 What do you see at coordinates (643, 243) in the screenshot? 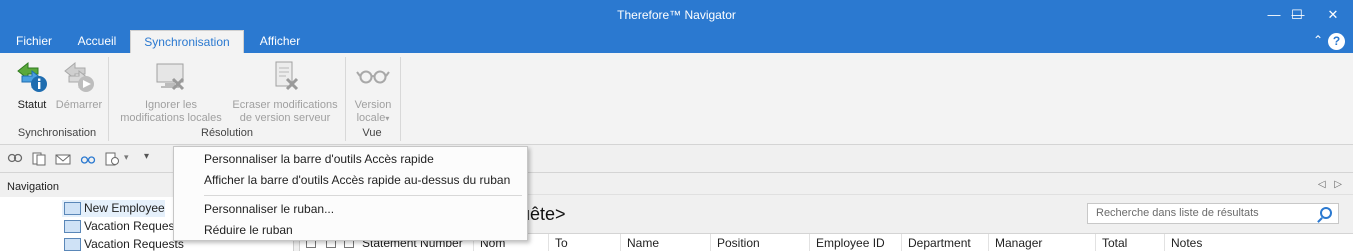
I see `column-header: Name` at bounding box center [643, 243].